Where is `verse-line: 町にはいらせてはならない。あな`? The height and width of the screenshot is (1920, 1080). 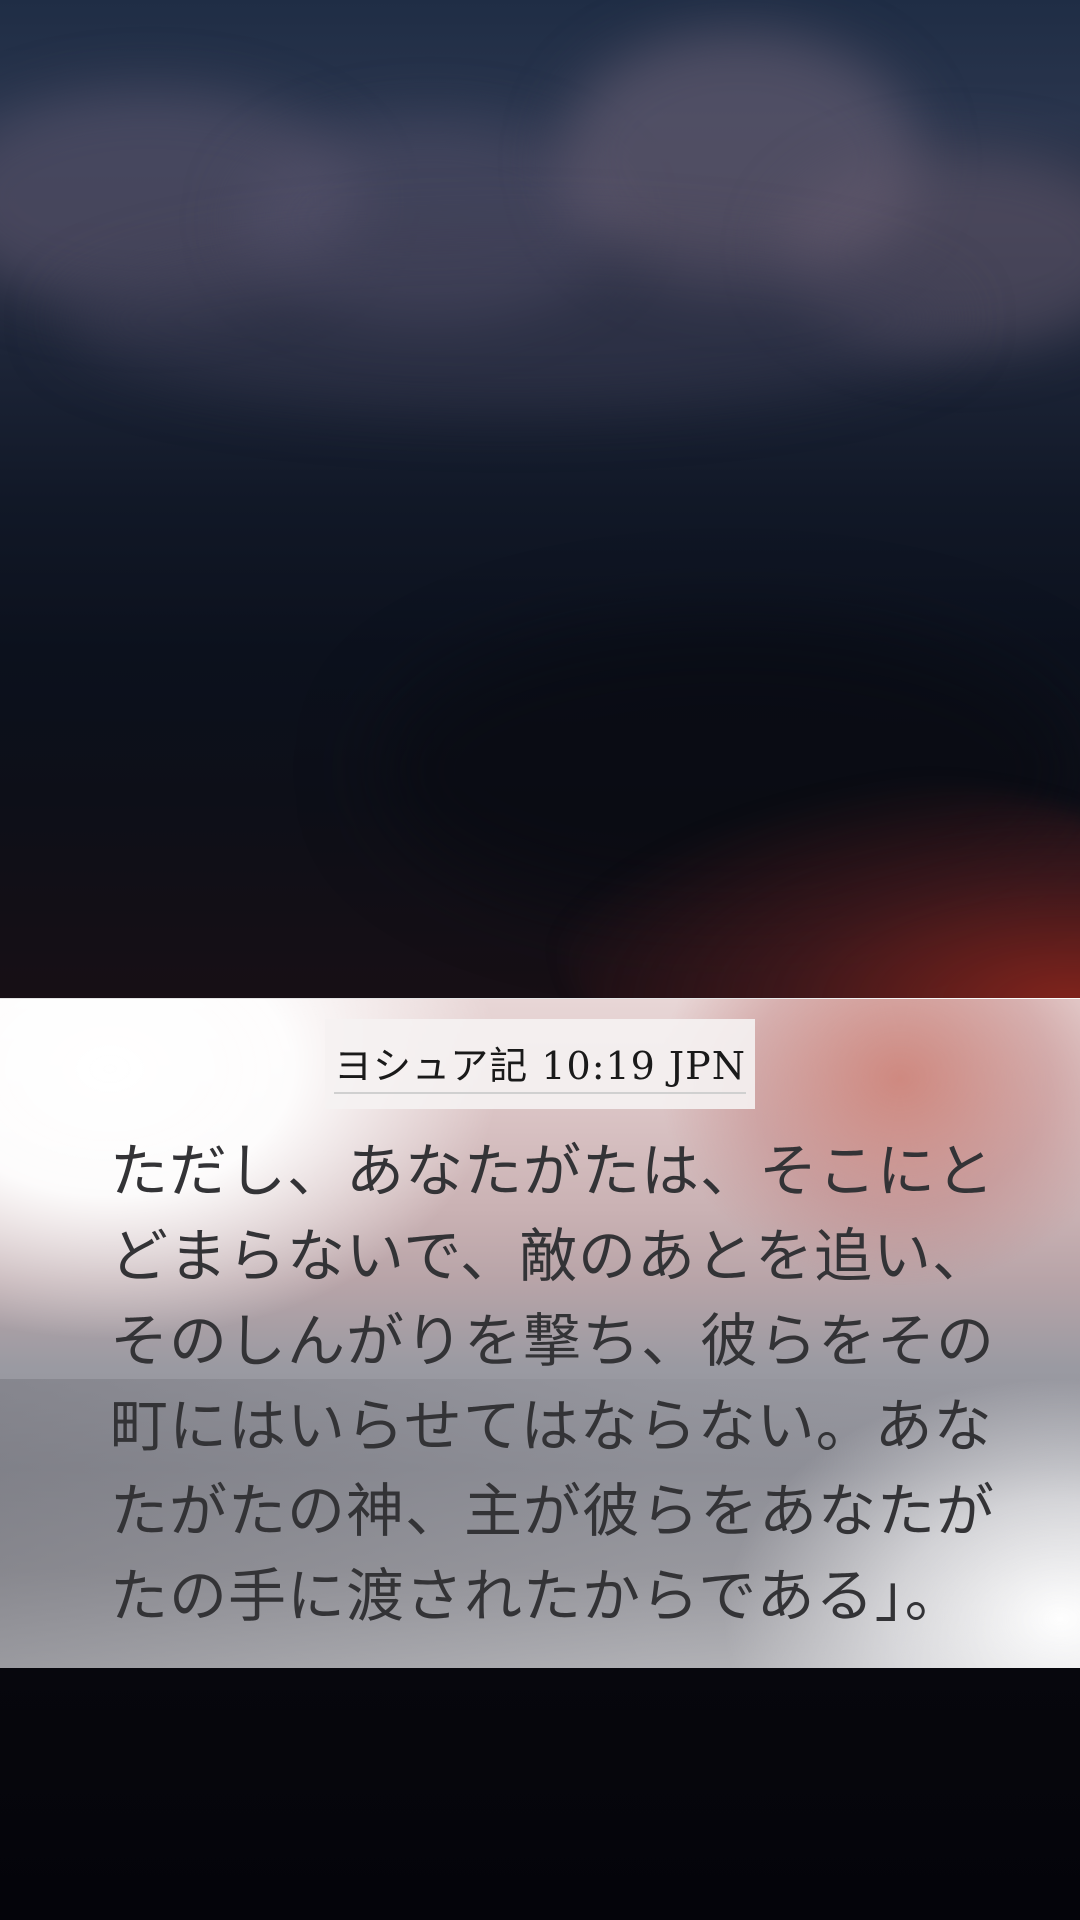 verse-line: 町にはいらせてはならない。あな is located at coordinates (551, 1426).